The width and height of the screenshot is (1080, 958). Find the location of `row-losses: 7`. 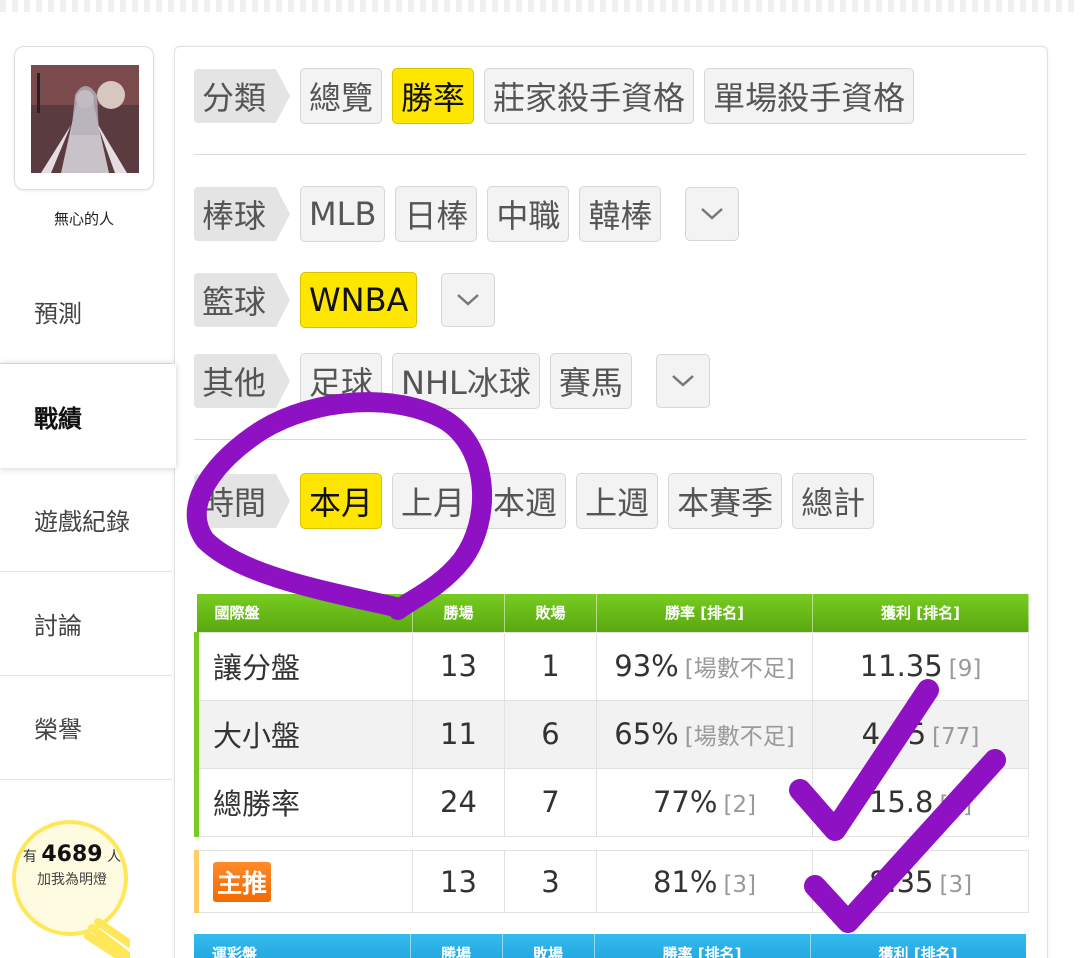

row-losses: 7 is located at coordinates (550, 802).